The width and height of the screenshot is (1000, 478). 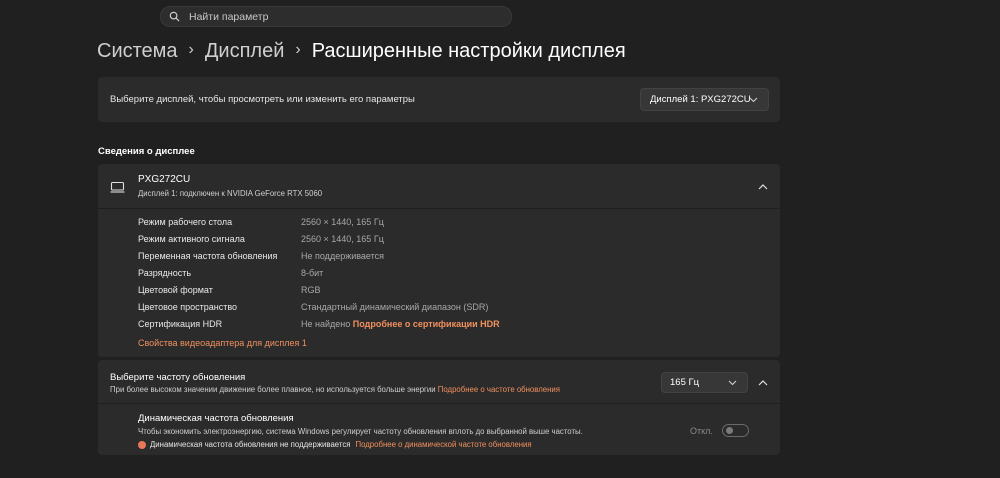 I want to click on property-value: Не найдено Подробнее о сертификации HDR, so click(x=400, y=324).